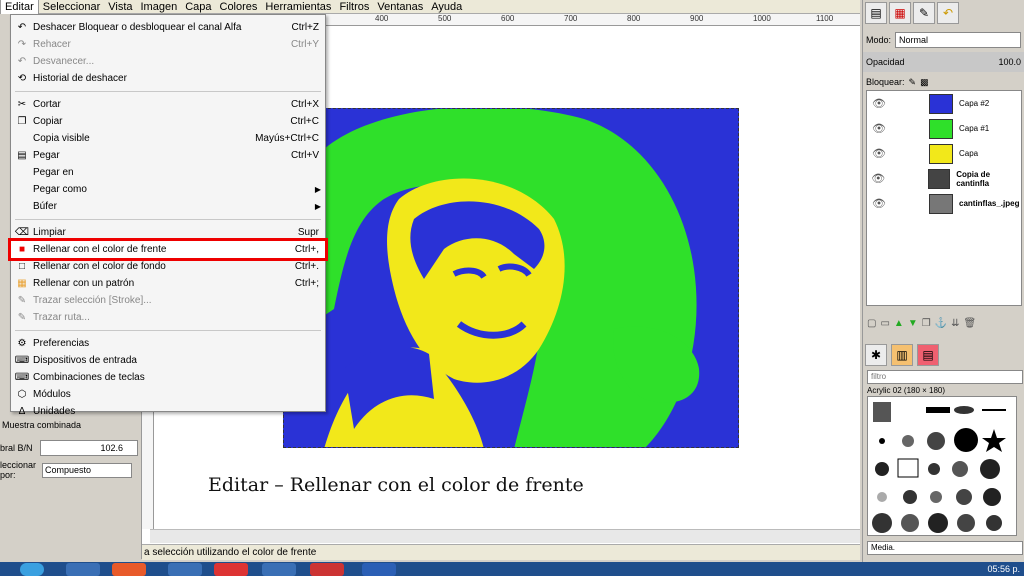 Image resolution: width=1024 pixels, height=576 pixels. I want to click on menu-item-copia-visible: Copia visible Mayús+Ctrl+C, so click(168, 138).